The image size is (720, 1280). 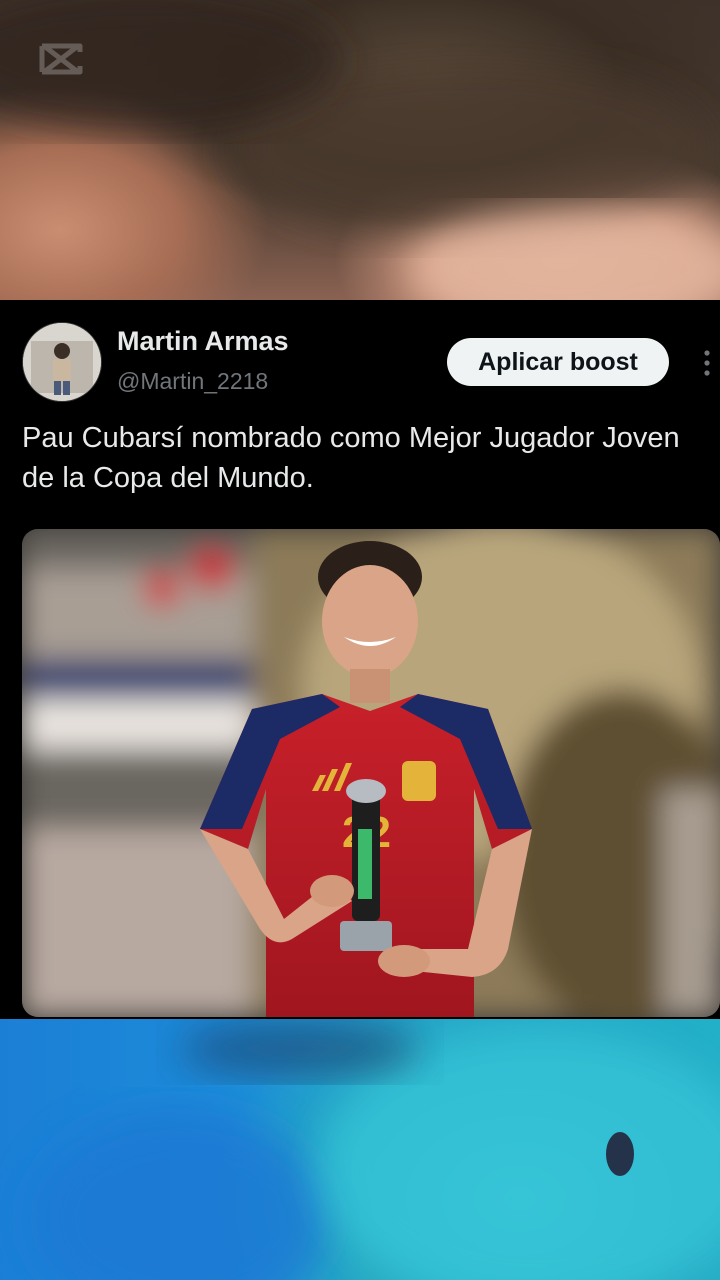 What do you see at coordinates (707, 363) in the screenshot?
I see `more-options-icon` at bounding box center [707, 363].